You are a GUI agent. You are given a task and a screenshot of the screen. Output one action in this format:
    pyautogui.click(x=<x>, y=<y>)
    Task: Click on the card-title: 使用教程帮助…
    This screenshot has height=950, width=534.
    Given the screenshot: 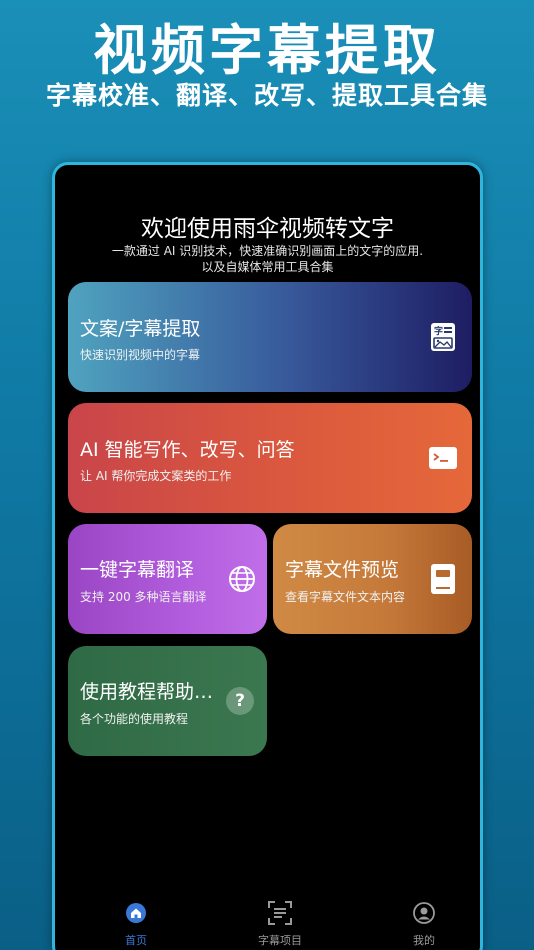 What is the action you would take?
    pyautogui.click(x=147, y=692)
    